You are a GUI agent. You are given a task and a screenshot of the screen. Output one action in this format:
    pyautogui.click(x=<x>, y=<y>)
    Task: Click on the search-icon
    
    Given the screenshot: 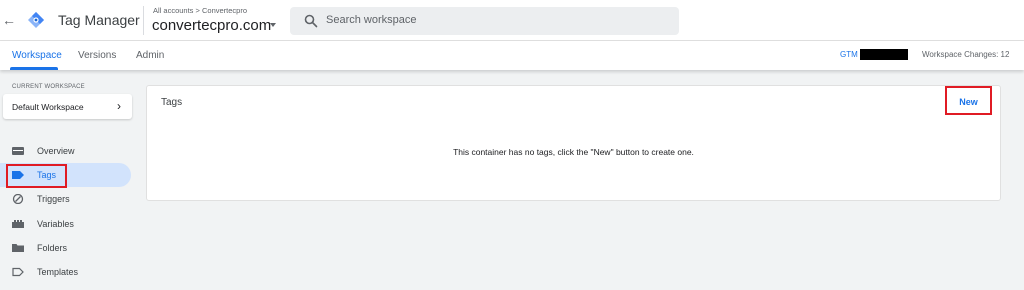 What is the action you would take?
    pyautogui.click(x=311, y=21)
    